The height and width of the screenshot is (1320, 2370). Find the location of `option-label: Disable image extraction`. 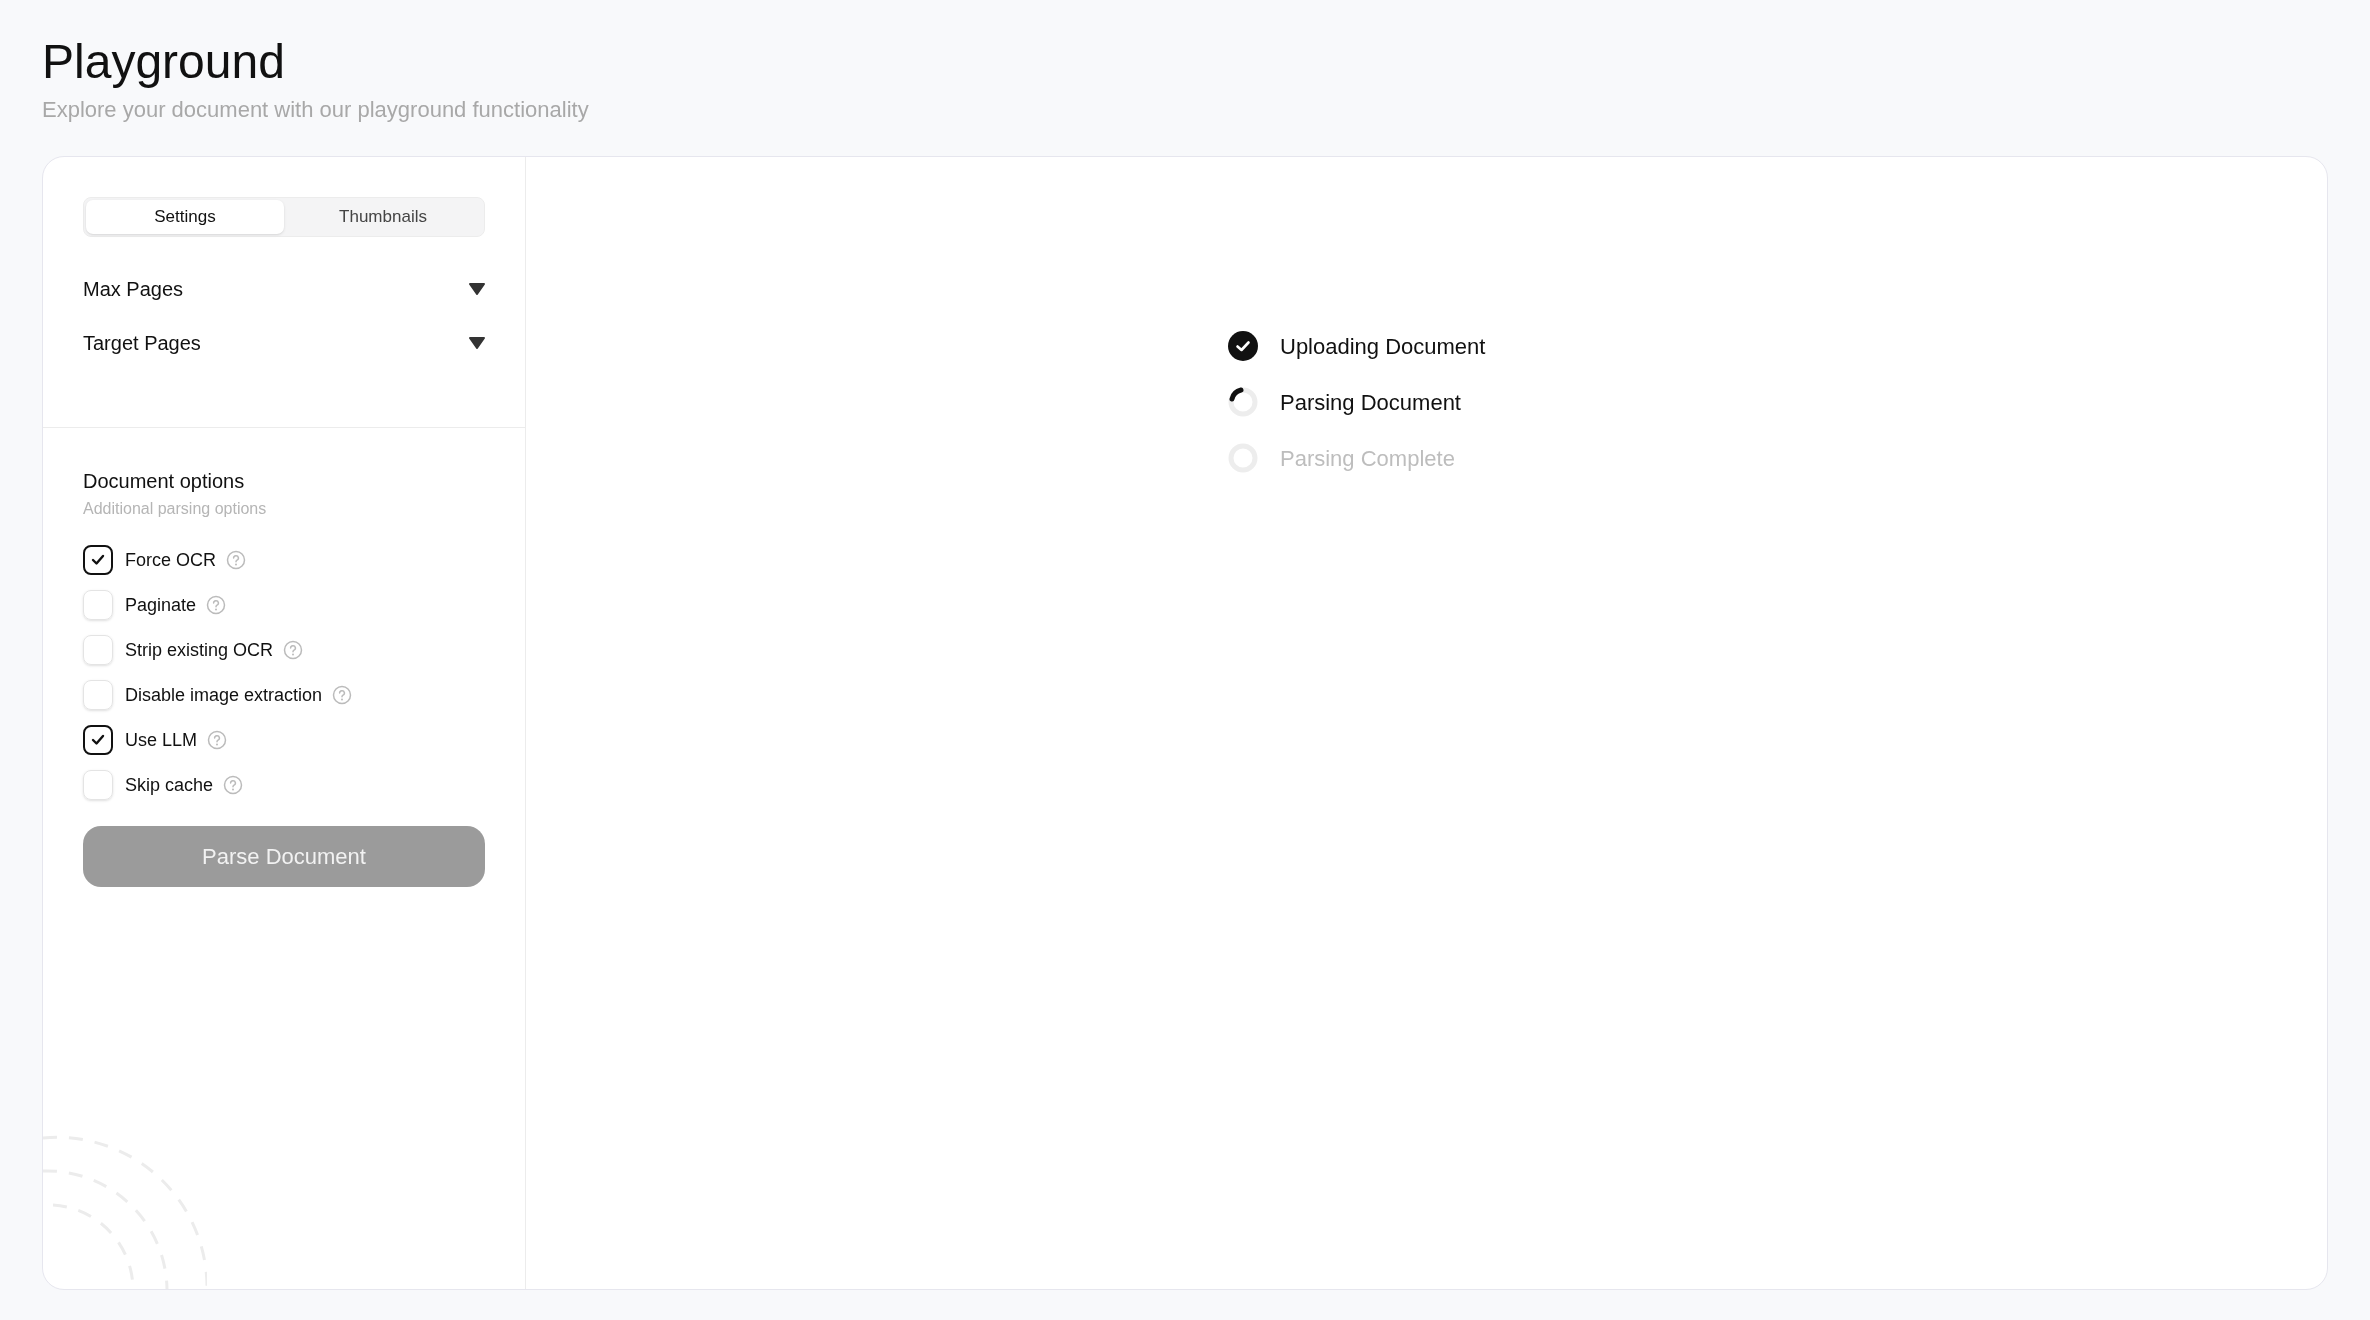

option-label: Disable image extraction is located at coordinates (224, 695).